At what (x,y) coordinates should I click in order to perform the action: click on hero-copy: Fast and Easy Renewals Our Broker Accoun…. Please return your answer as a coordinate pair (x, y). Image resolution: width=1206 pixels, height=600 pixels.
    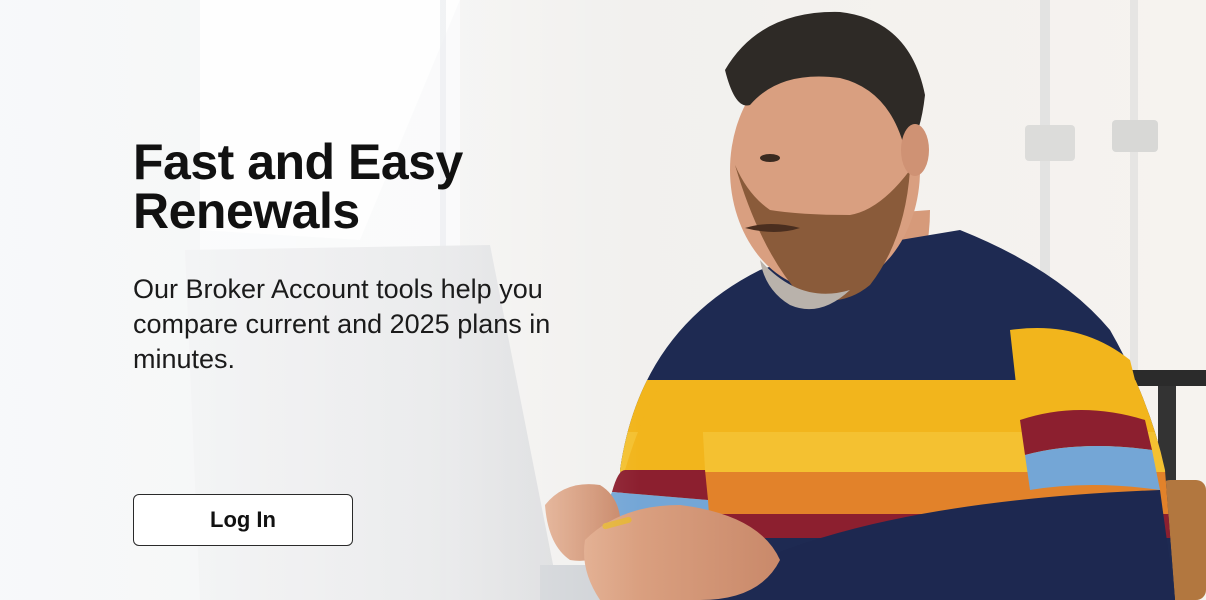
    Looking at the image, I should click on (348, 255).